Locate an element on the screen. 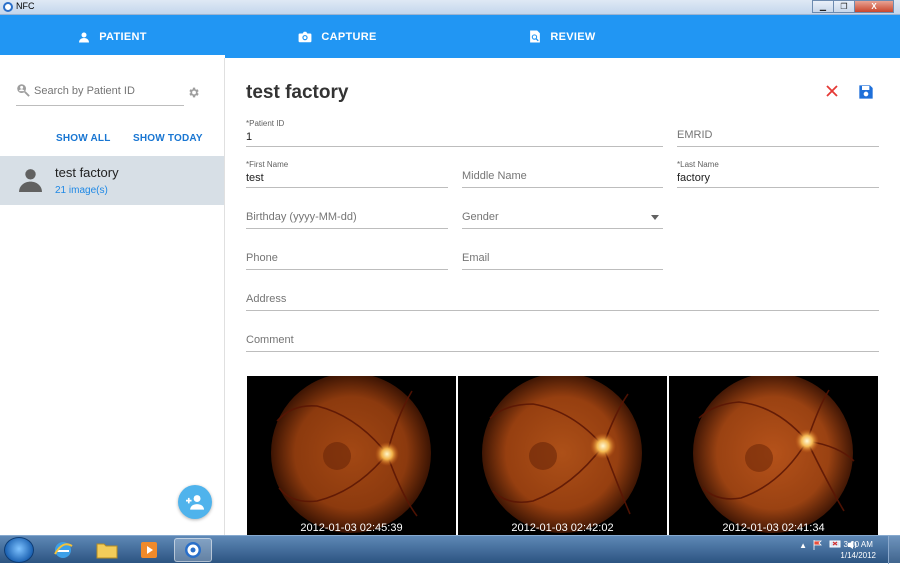 Image resolution: width=900 pixels, height=564 pixels. person-icon is located at coordinates (84, 37).